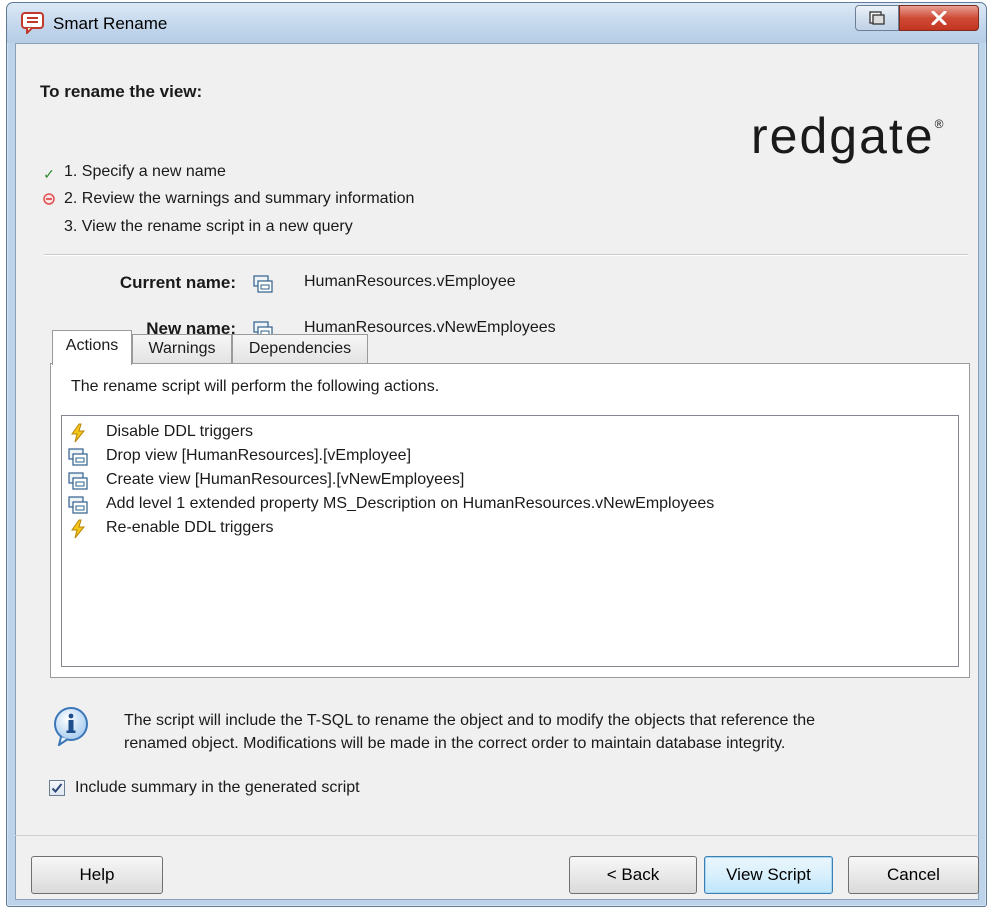  Describe the element at coordinates (71, 726) in the screenshot. I see `info-icon` at that location.